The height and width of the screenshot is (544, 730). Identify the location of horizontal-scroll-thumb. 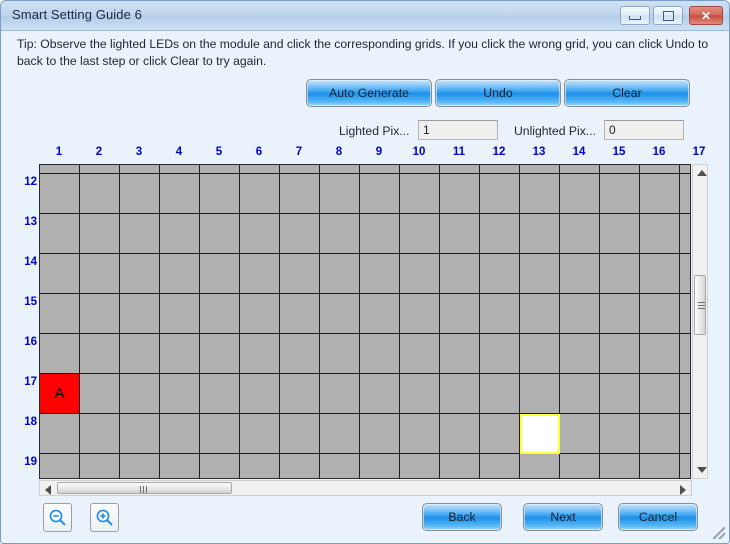
(144, 488).